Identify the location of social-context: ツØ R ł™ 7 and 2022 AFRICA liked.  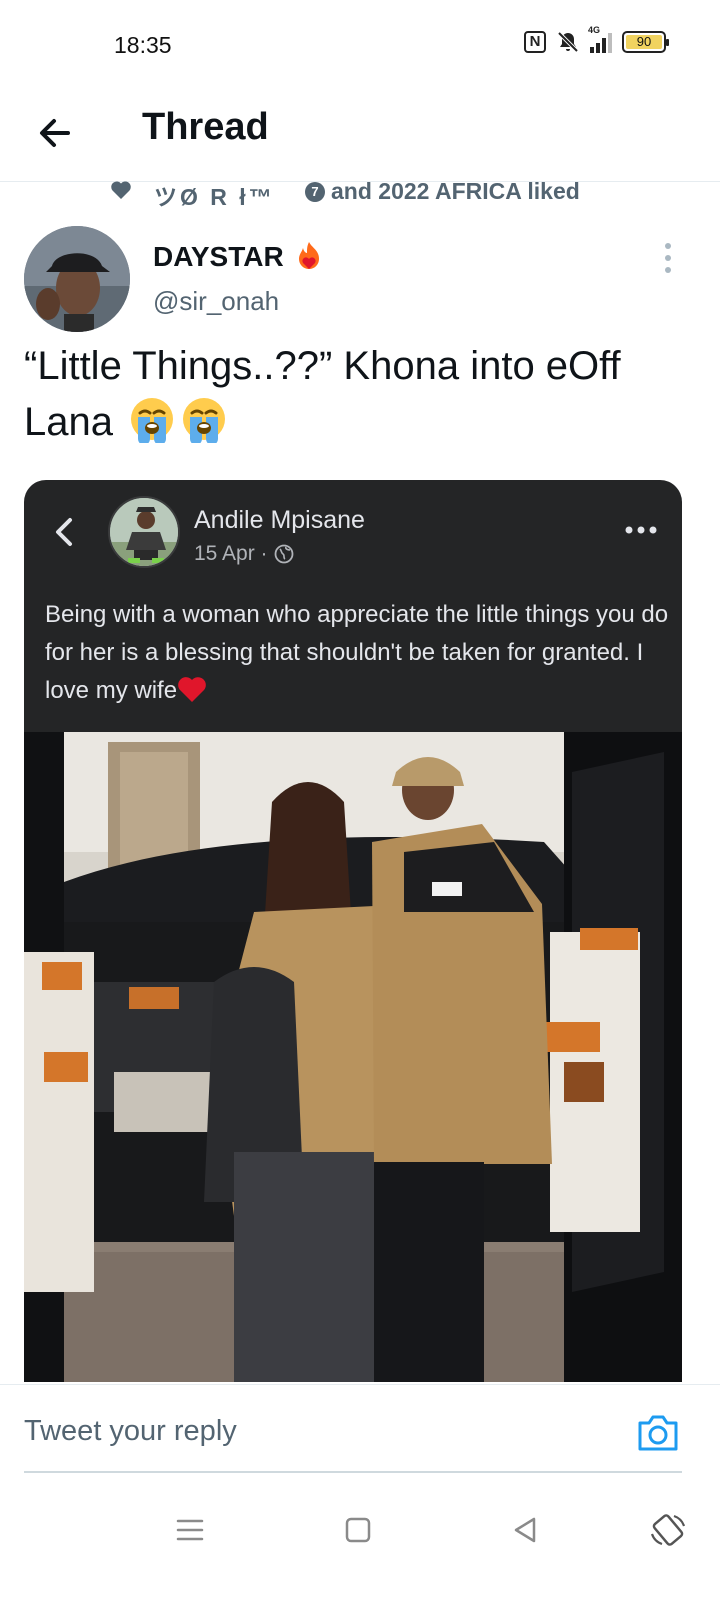
(360, 193).